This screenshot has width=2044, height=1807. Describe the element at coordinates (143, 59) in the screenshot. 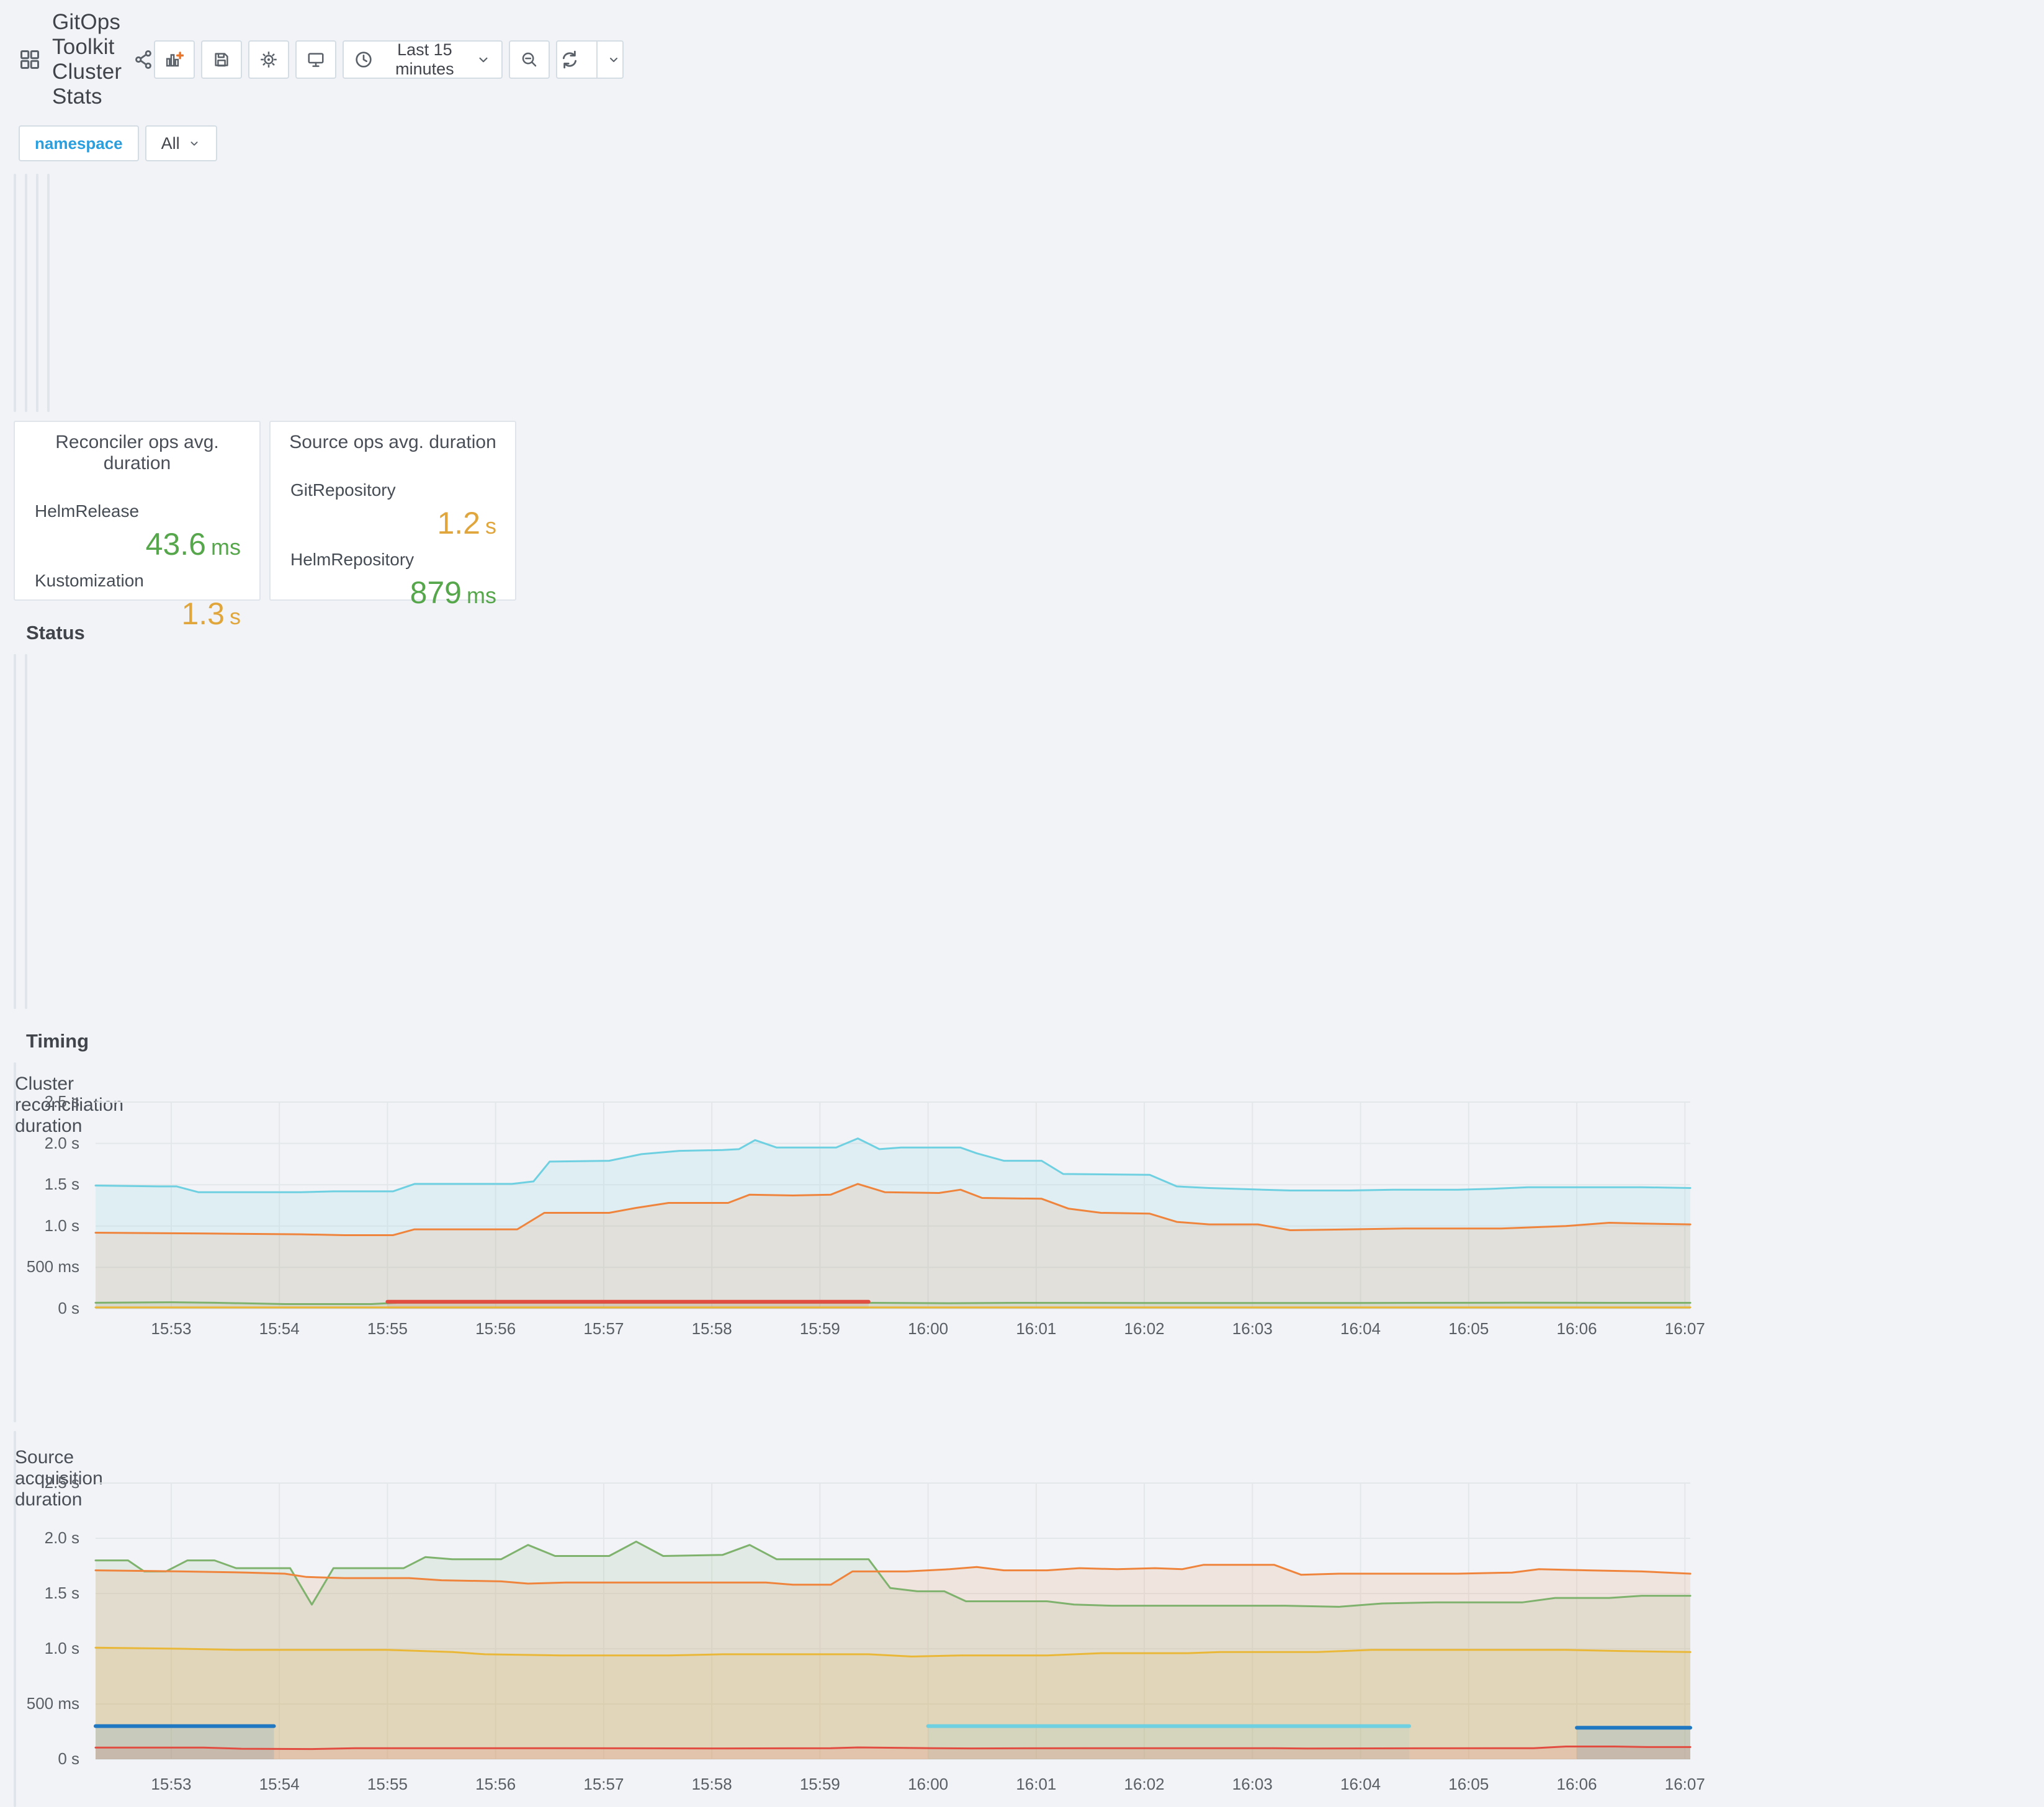

I see `share-icon` at that location.